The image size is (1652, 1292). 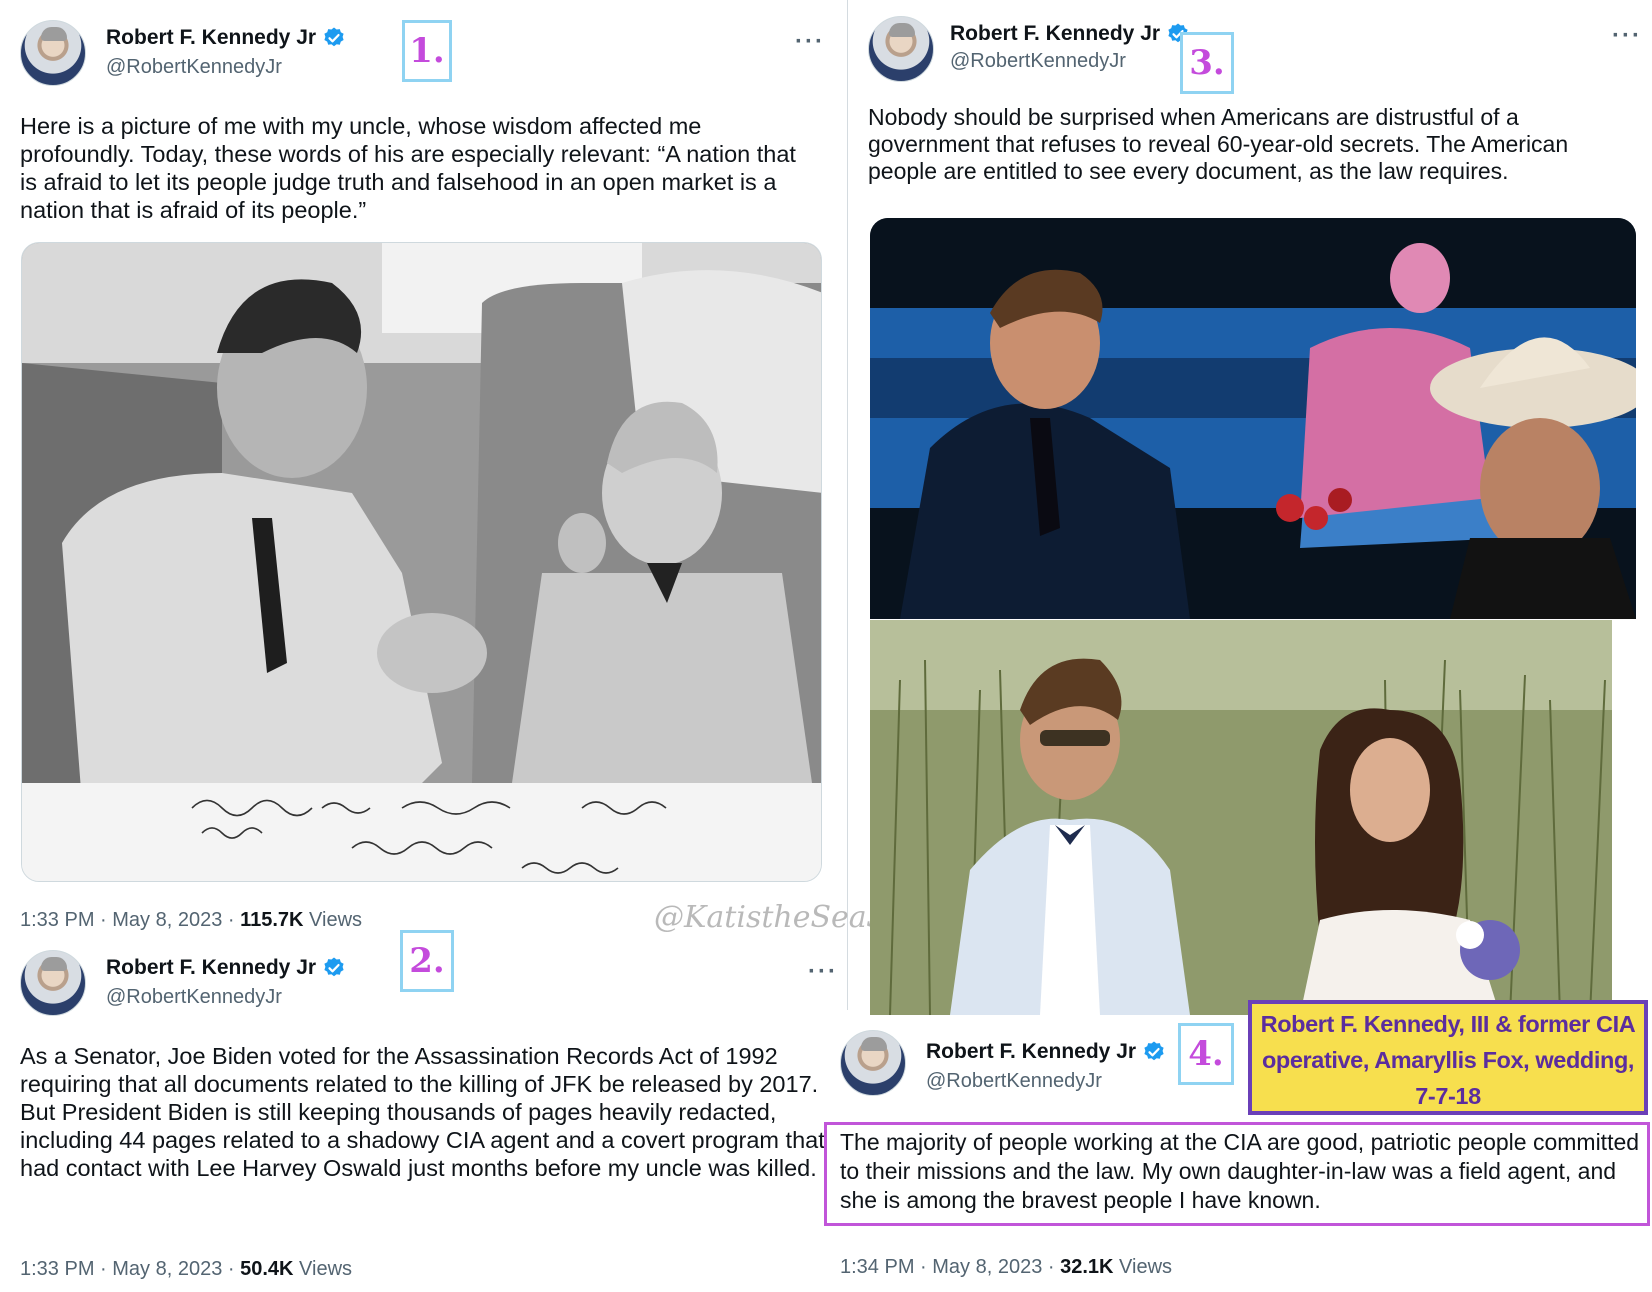 I want to click on tweet-meta: 1:34 PM · May 8, 2023 · 32.1K Views, so click(x=1006, y=1267).